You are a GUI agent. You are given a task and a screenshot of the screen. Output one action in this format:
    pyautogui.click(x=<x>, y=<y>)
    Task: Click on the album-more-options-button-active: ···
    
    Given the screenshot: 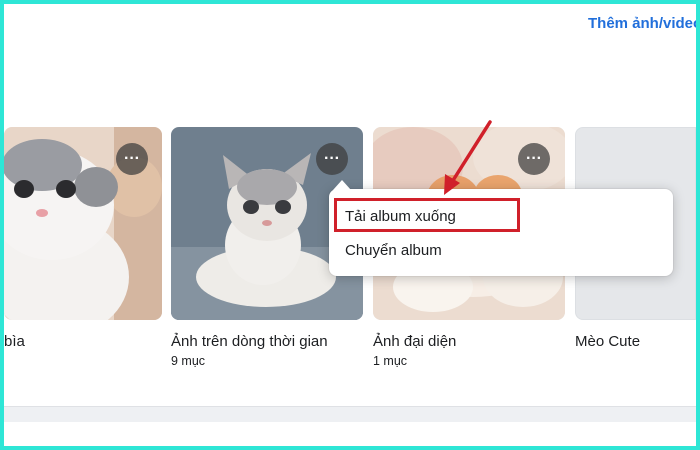 What is the action you would take?
    pyautogui.click(x=332, y=159)
    